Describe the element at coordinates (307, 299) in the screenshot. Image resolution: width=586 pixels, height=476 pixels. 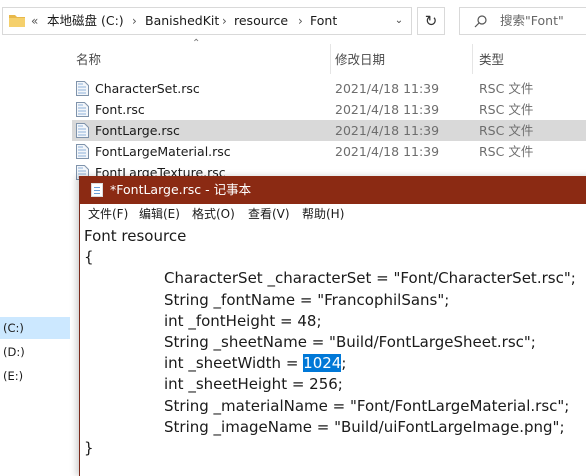
I see `line-text: String _fontName = "FrancophilSans";` at that location.